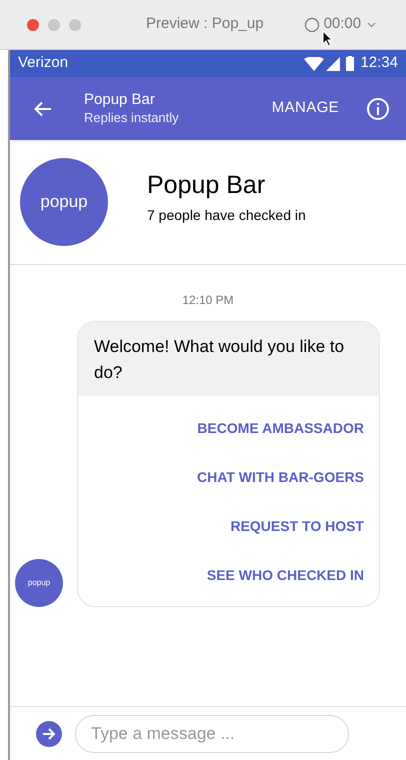 This screenshot has height=760, width=406. Describe the element at coordinates (43, 63) in the screenshot. I see `carrier-text: Verizon` at that location.